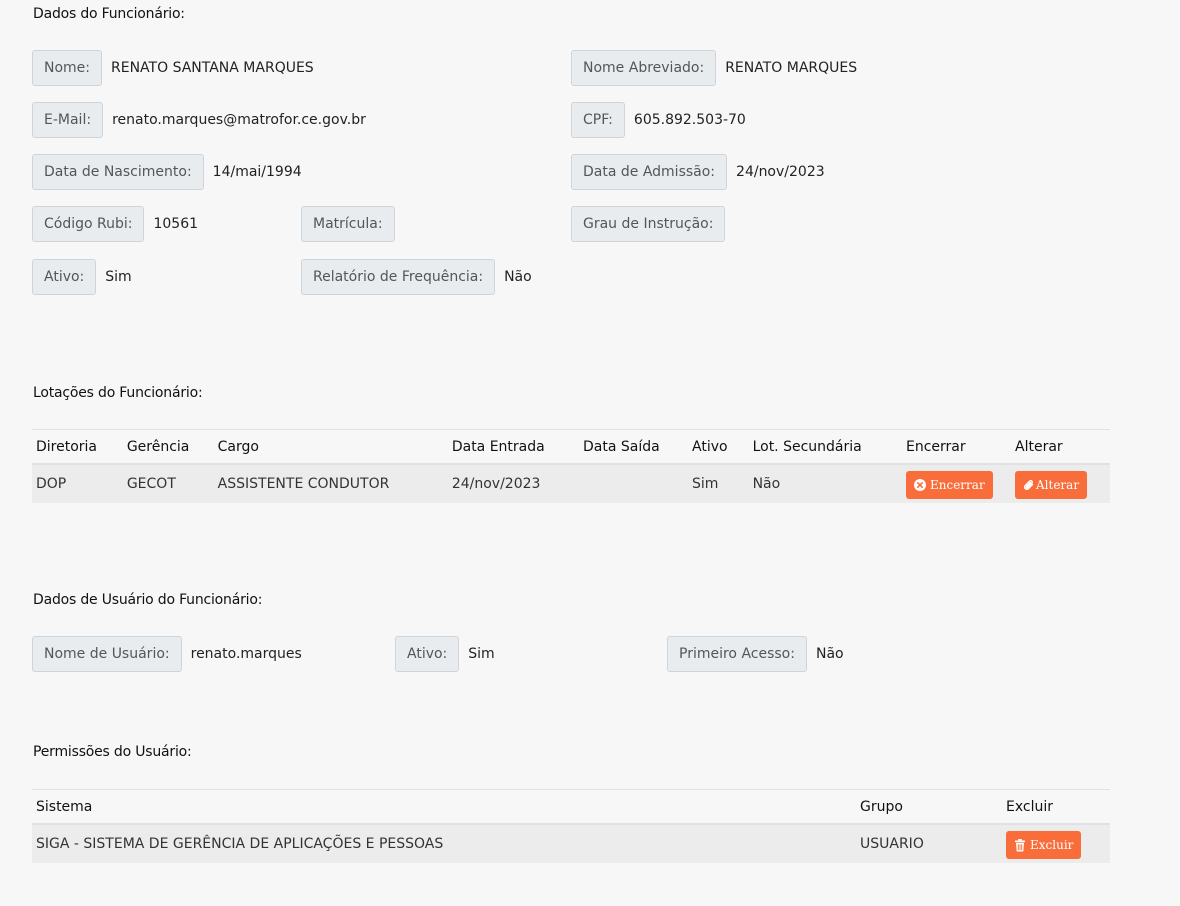 The width and height of the screenshot is (1180, 906). I want to click on ativo-value: Sim, so click(118, 277).